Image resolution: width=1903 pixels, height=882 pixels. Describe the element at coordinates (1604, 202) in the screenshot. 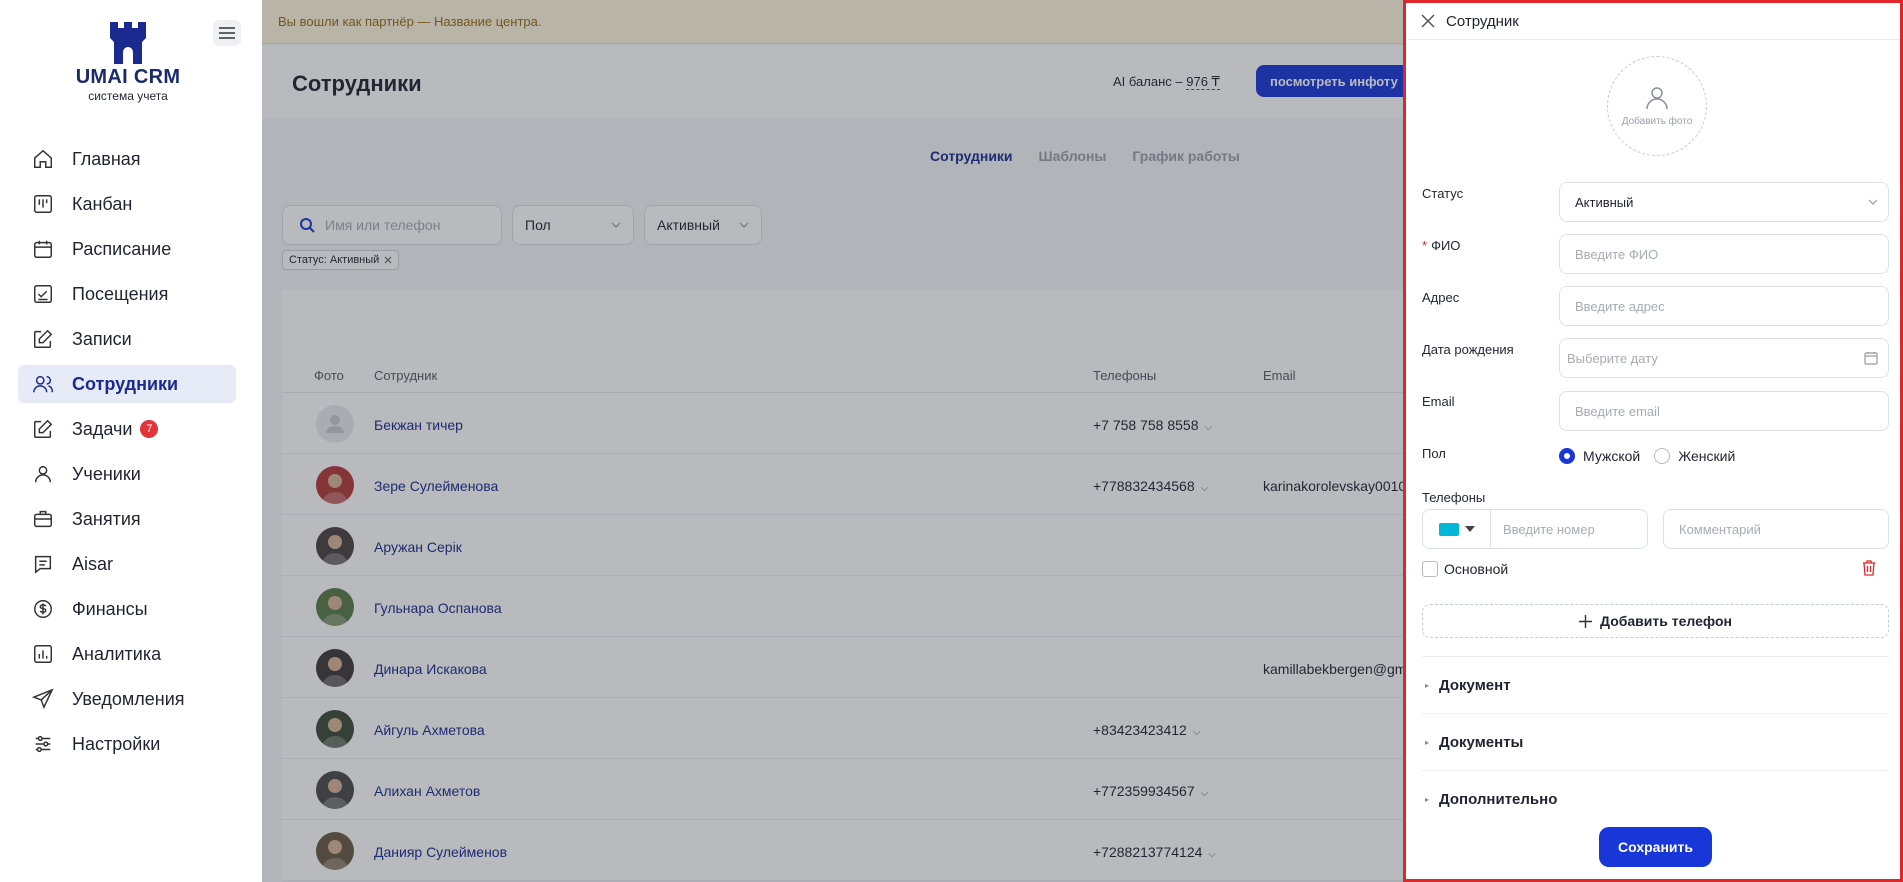

I see `status-value: Активный` at that location.